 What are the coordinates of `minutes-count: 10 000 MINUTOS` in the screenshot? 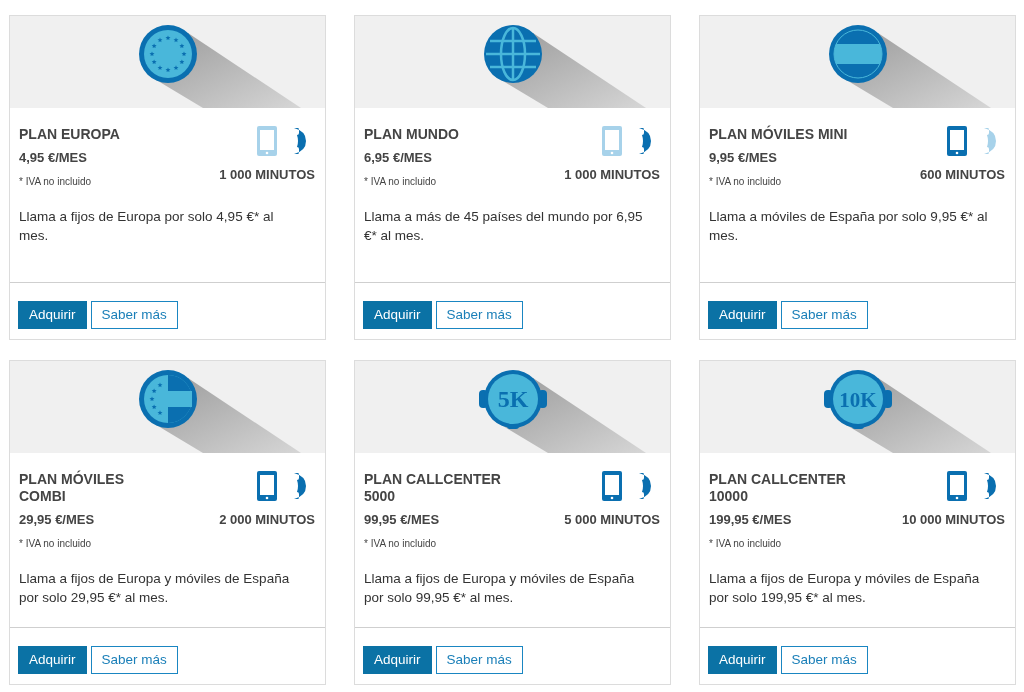 It's located at (953, 520).